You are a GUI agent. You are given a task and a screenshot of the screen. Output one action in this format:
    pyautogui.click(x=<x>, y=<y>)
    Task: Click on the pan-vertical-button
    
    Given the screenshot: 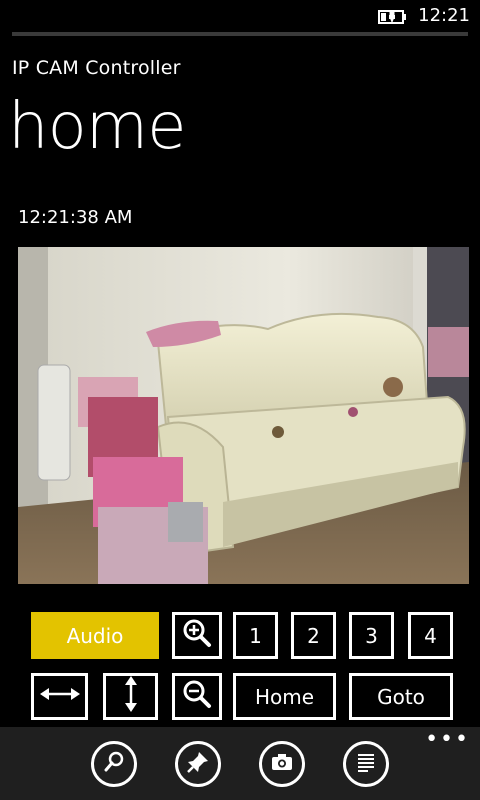 What is the action you would take?
    pyautogui.click(x=130, y=696)
    